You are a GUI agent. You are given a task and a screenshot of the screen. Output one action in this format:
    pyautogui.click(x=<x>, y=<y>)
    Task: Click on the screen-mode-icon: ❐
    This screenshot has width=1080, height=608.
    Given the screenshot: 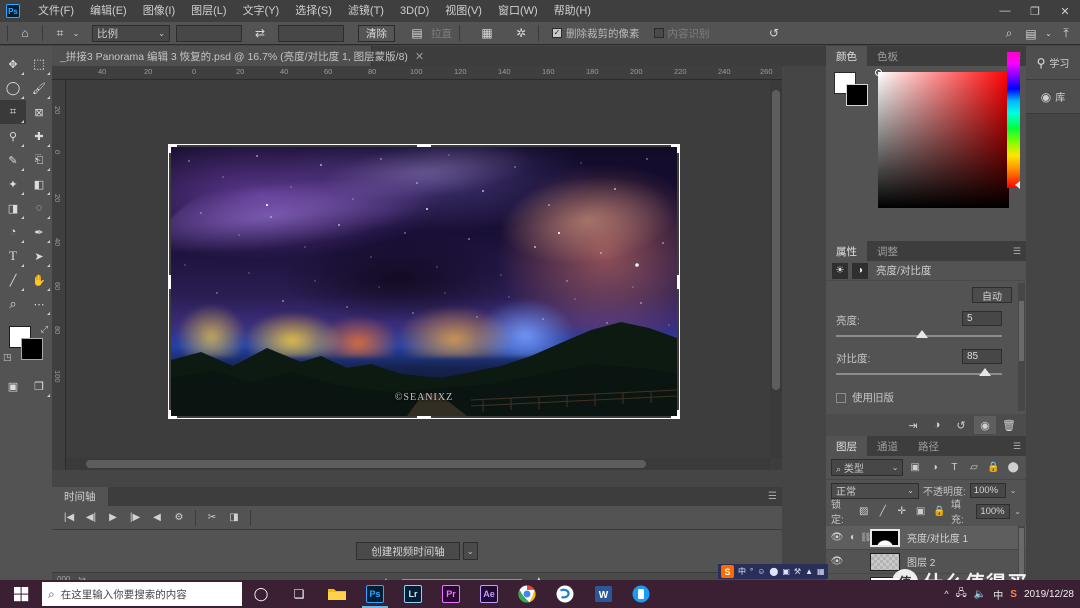 What is the action you would take?
    pyautogui.click(x=39, y=386)
    